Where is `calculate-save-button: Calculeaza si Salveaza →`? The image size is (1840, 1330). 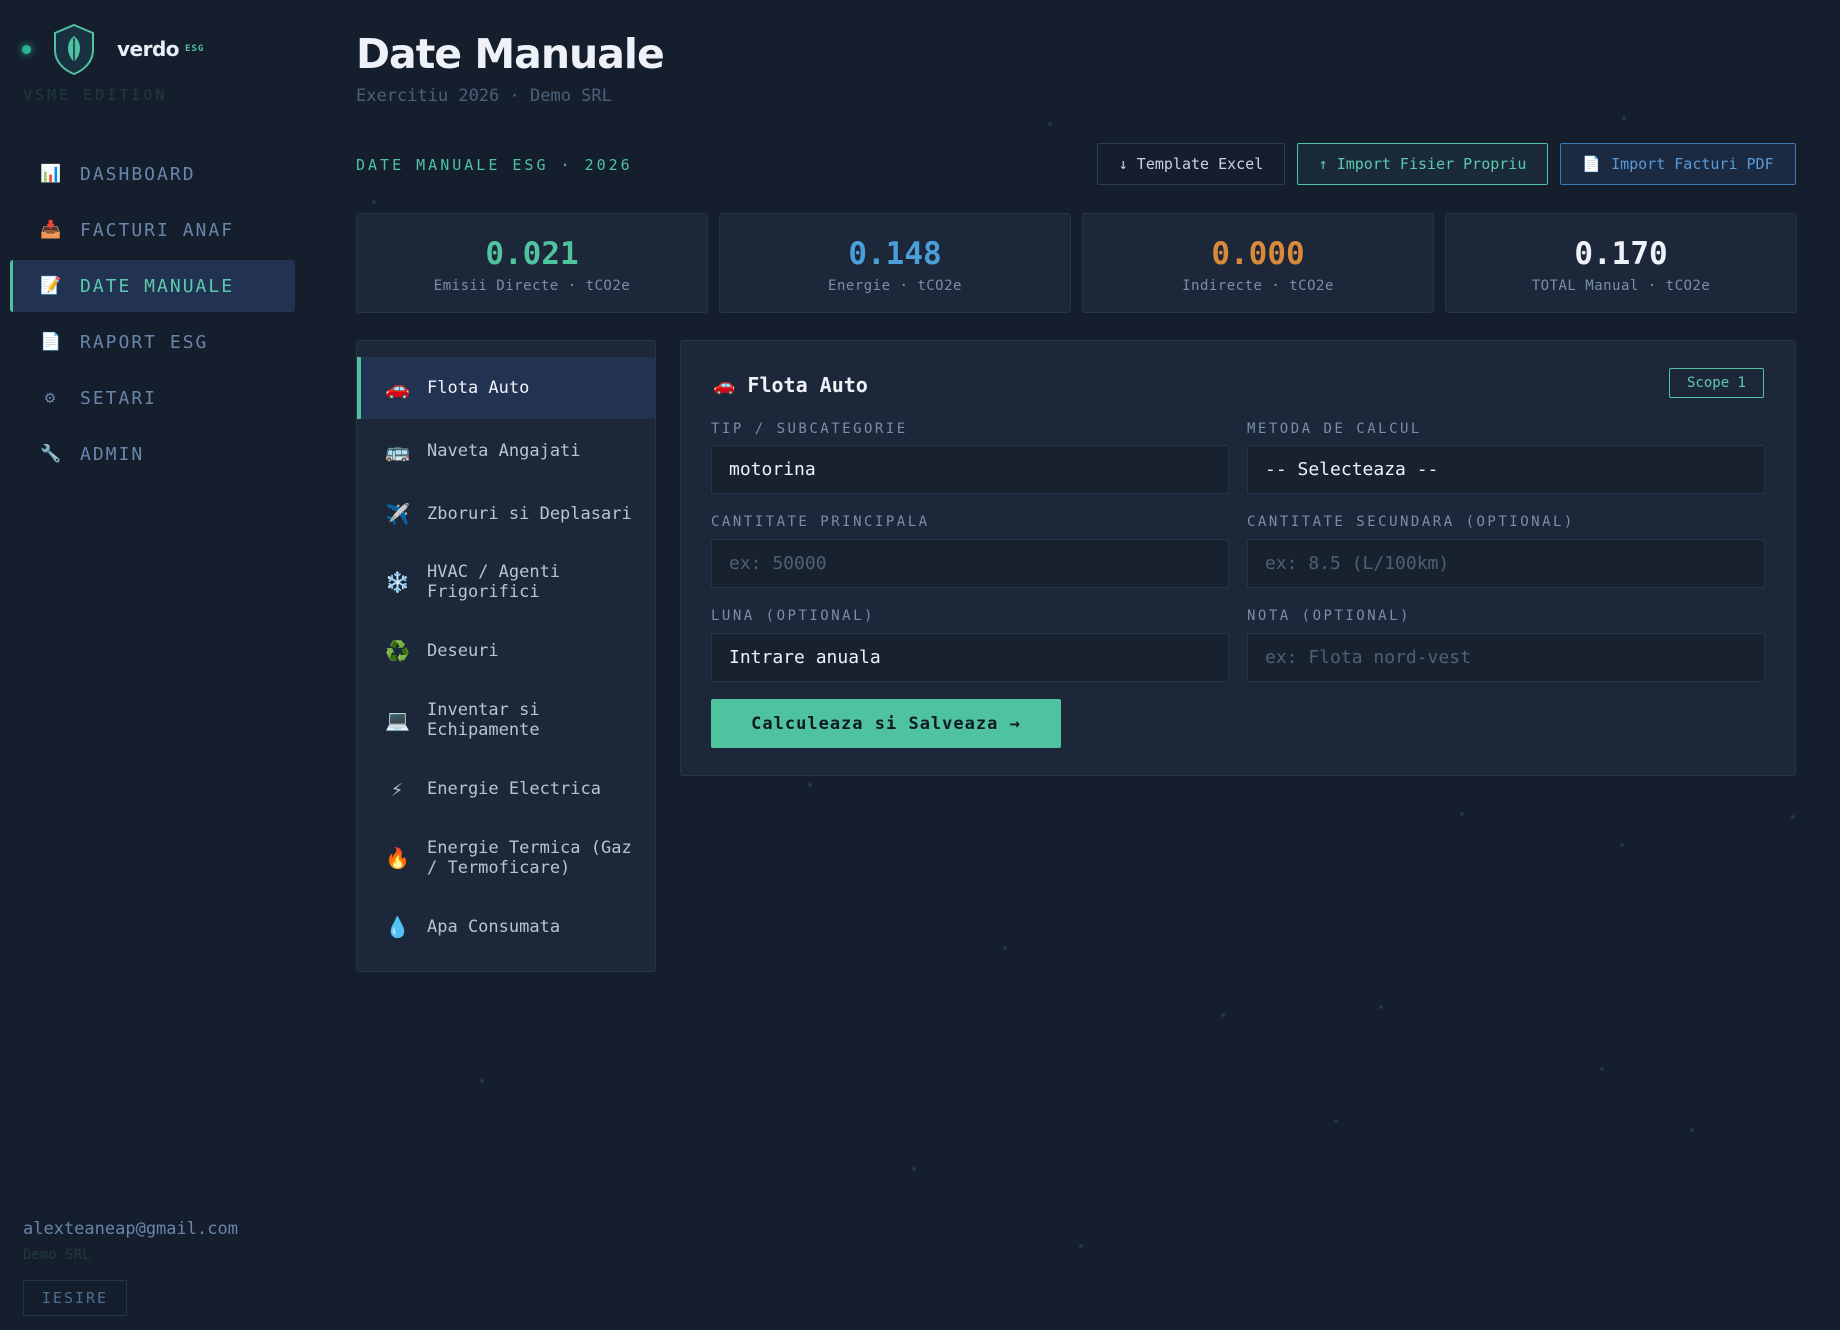 calculate-save-button: Calculeaza si Salveaza → is located at coordinates (886, 723).